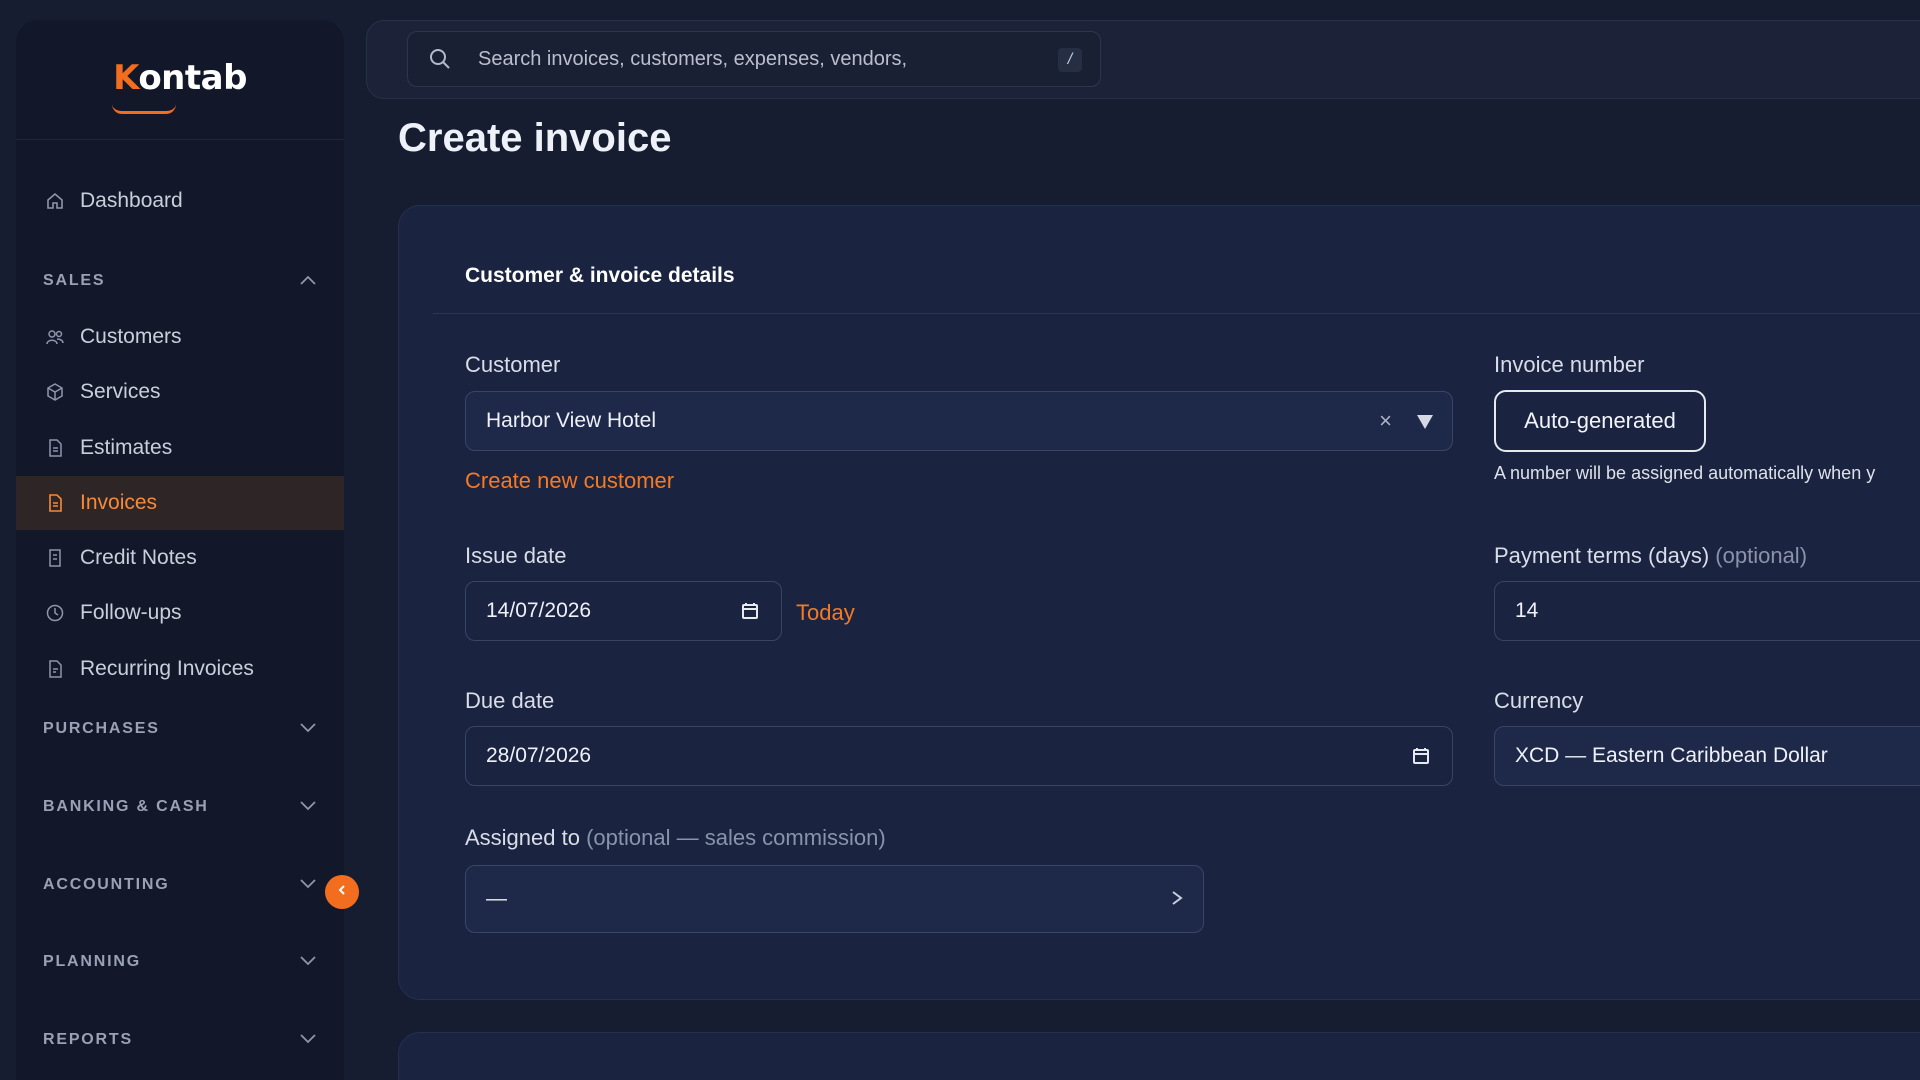 The width and height of the screenshot is (1920, 1080). I want to click on customer-value: Harbor View Hotel, so click(571, 420).